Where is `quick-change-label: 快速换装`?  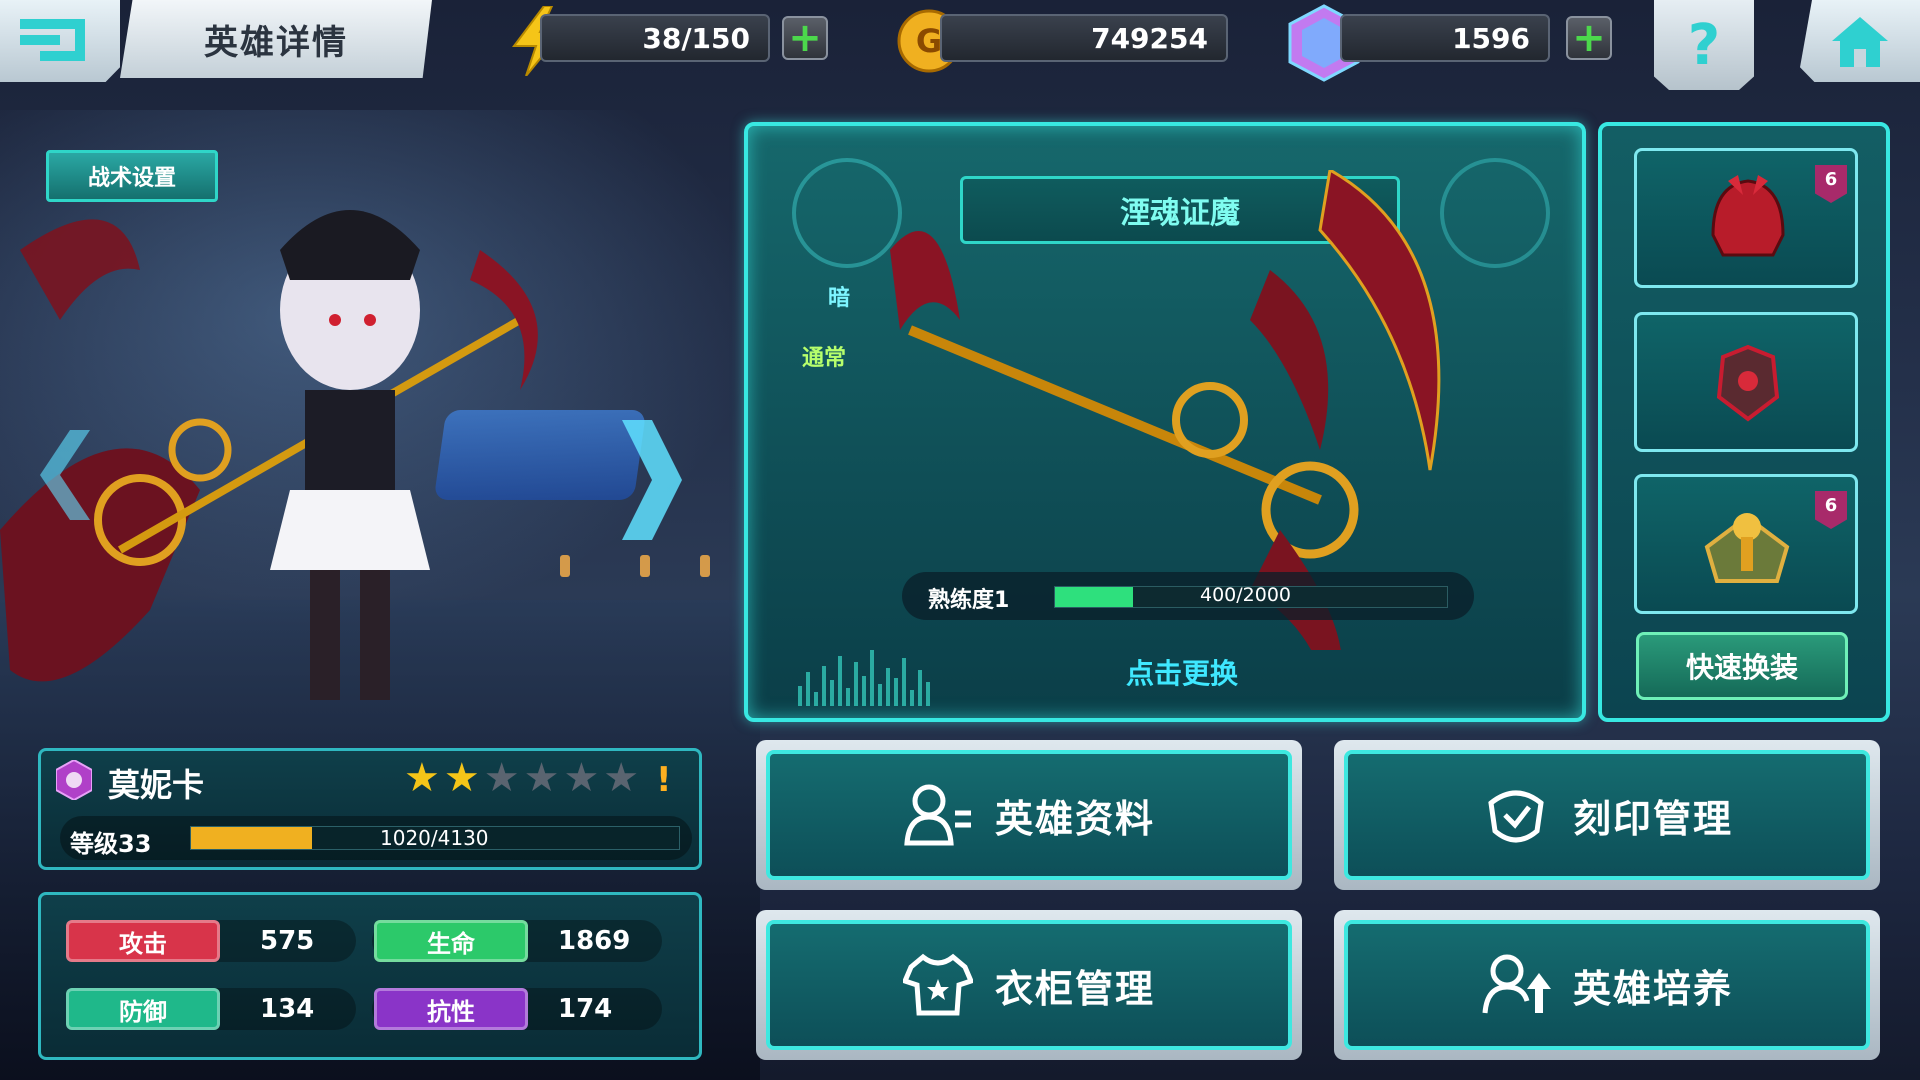 quick-change-label: 快速换装 is located at coordinates (1741, 667).